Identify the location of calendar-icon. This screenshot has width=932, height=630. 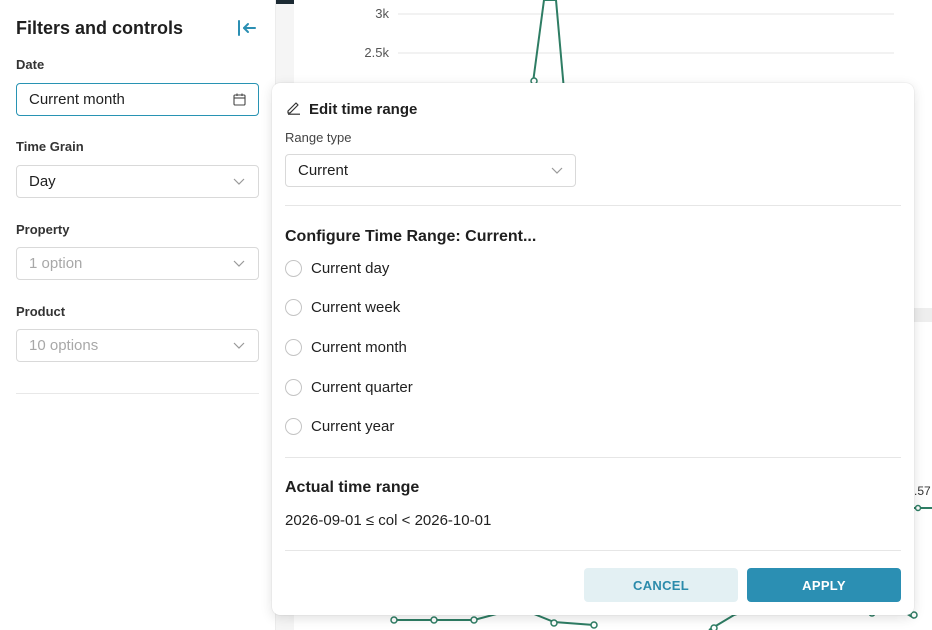
(239, 100).